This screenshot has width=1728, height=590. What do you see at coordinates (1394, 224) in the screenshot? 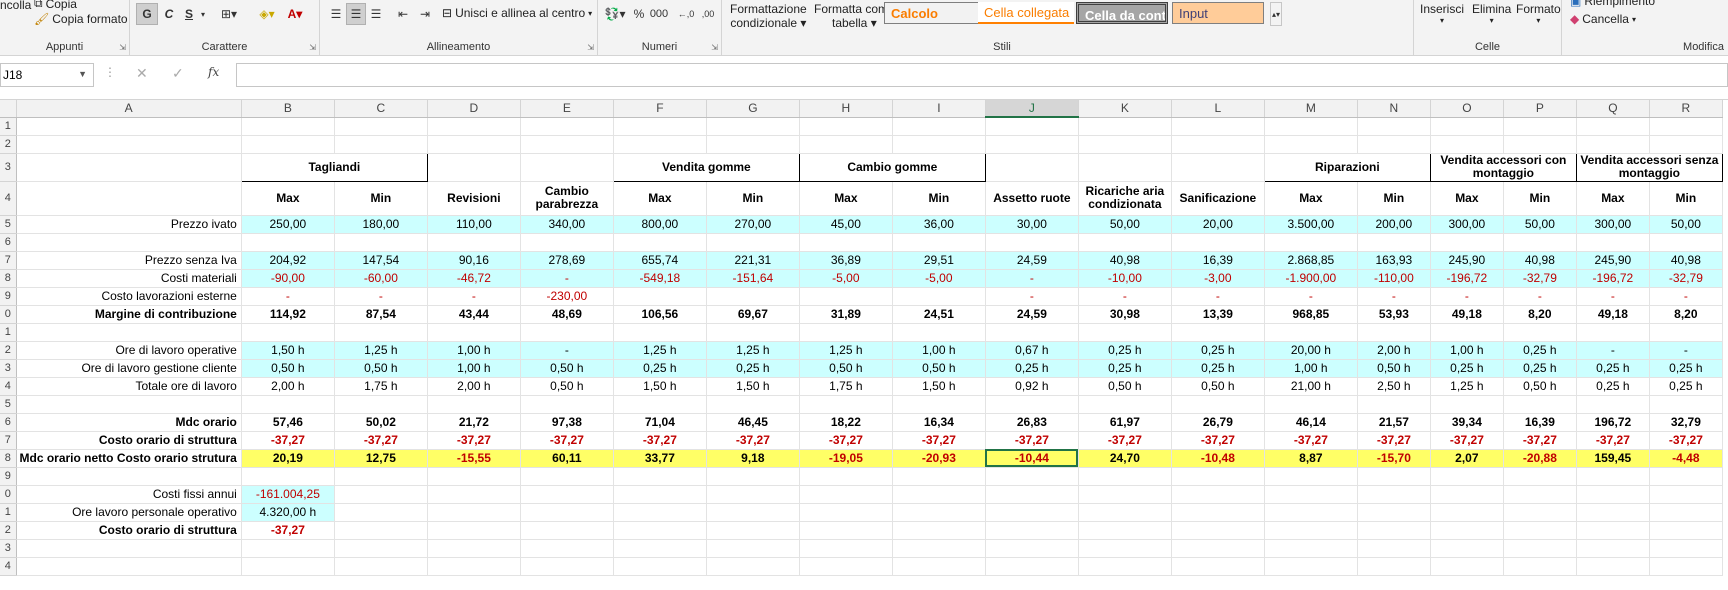
I see `value-cell: 200,00` at bounding box center [1394, 224].